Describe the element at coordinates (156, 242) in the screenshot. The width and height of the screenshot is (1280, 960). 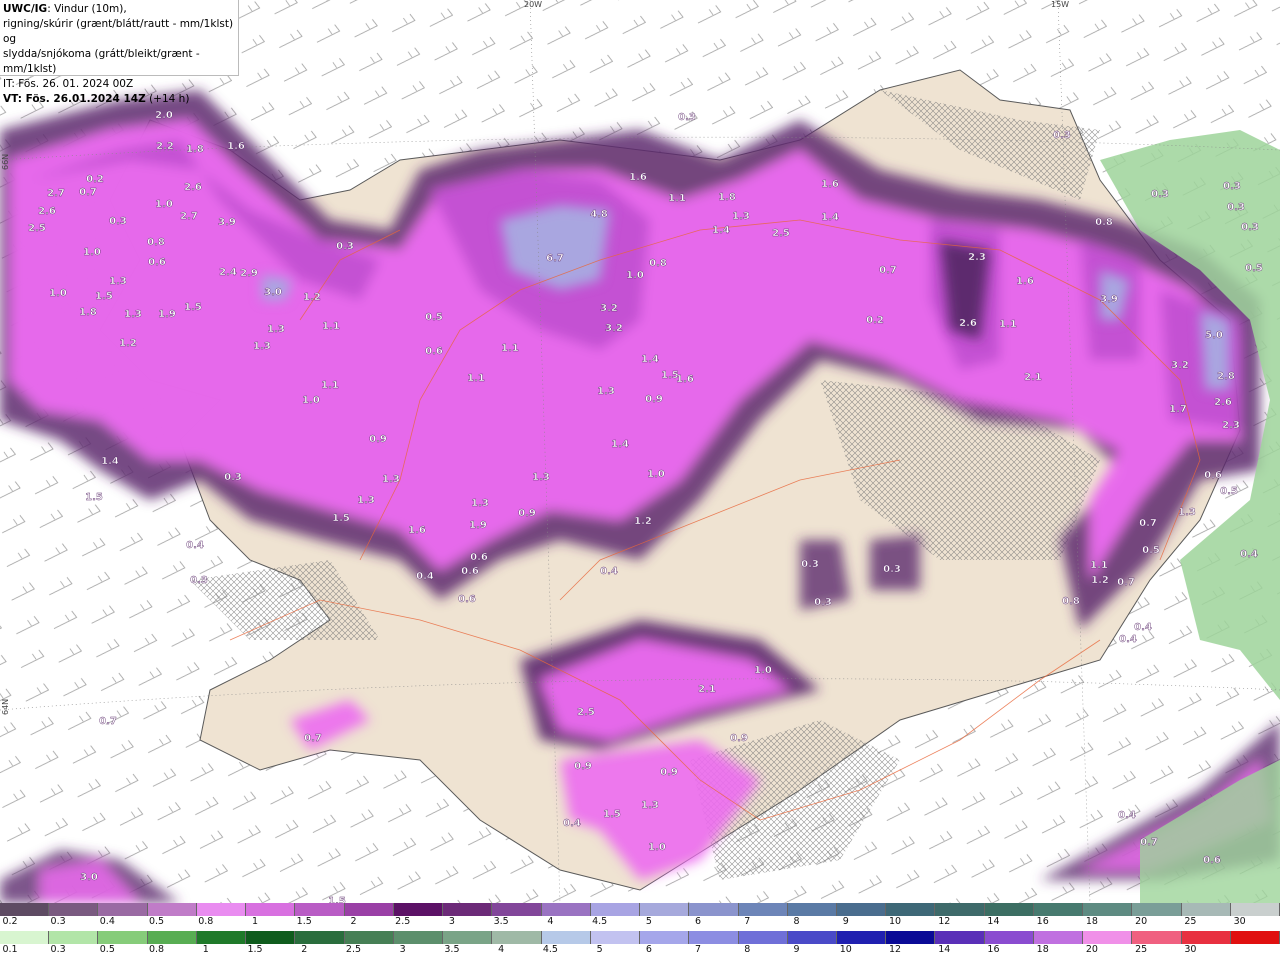
I see `precip-value: 0.8` at that location.